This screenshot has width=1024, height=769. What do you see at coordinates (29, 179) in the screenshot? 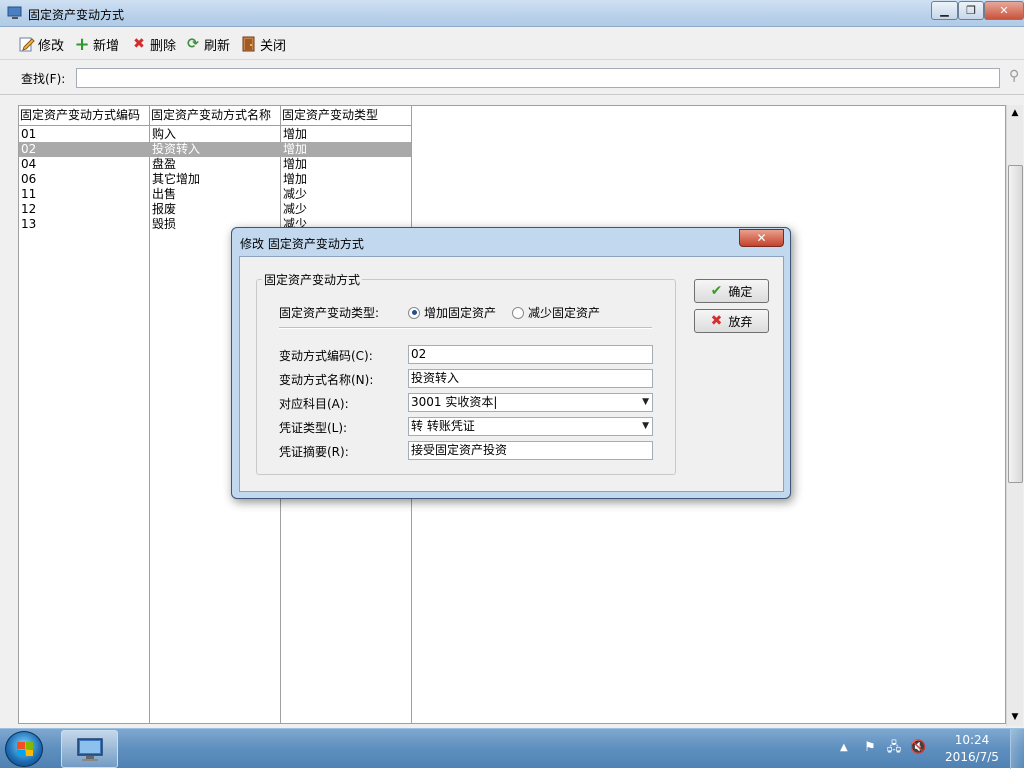
I see `cell-code: 06` at bounding box center [29, 179].